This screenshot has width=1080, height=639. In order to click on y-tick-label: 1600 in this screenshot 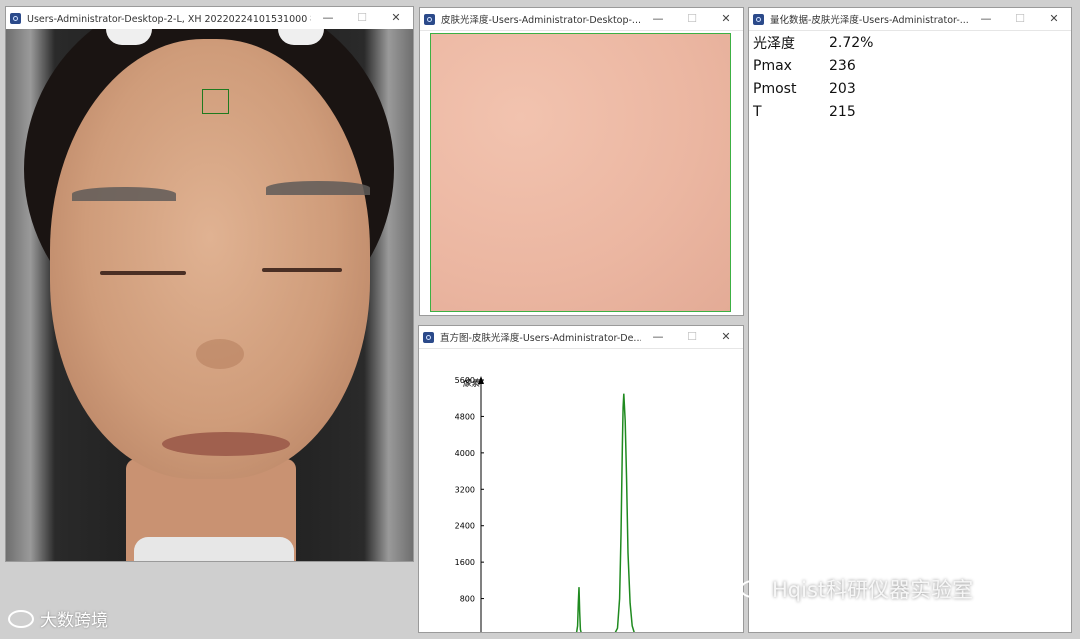, I will do `click(465, 562)`.